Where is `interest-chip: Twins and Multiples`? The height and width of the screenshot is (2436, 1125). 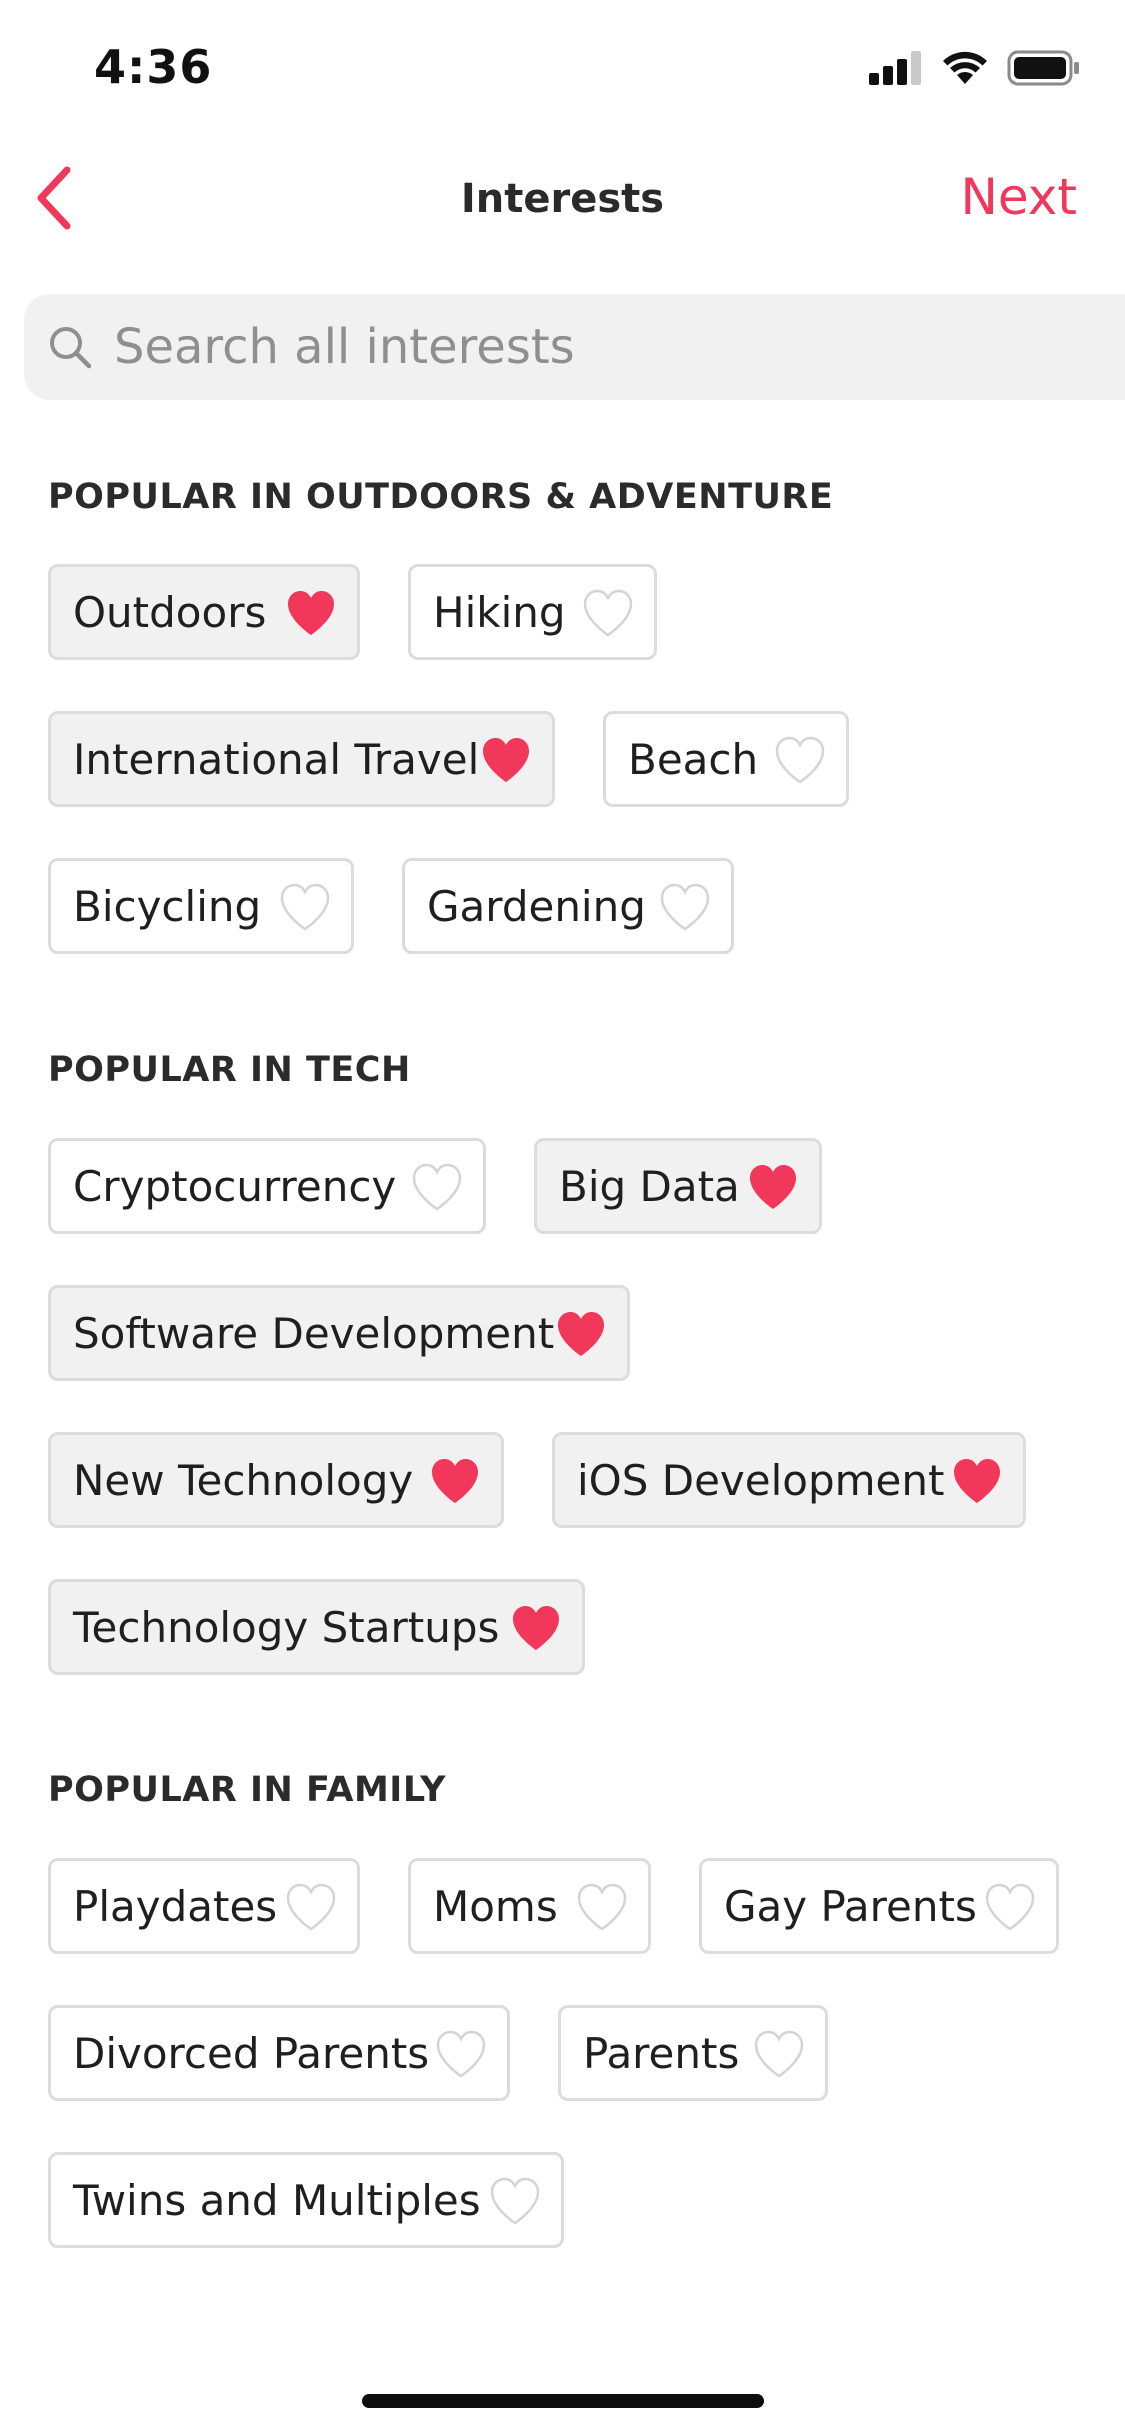
interest-chip: Twins and Multiples is located at coordinates (306, 2200).